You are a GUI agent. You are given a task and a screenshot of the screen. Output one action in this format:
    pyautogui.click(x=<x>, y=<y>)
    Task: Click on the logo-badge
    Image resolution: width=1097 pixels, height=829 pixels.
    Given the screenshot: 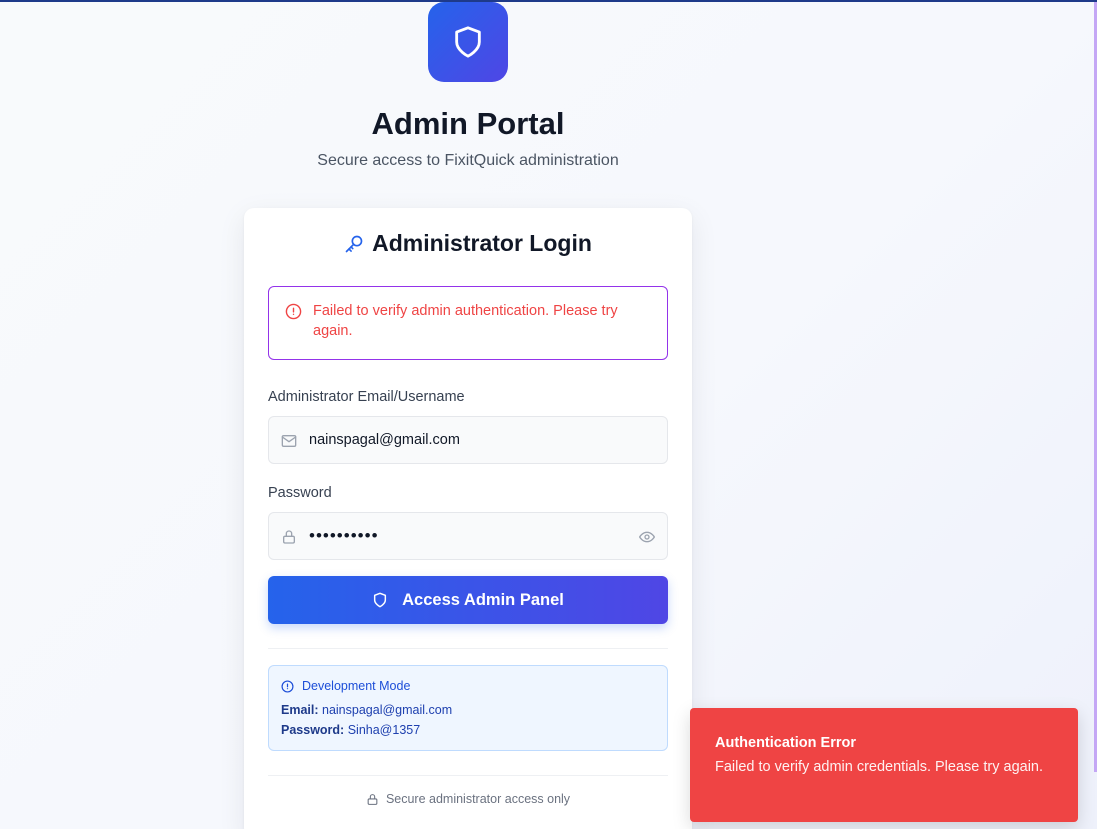 What is the action you would take?
    pyautogui.click(x=468, y=42)
    